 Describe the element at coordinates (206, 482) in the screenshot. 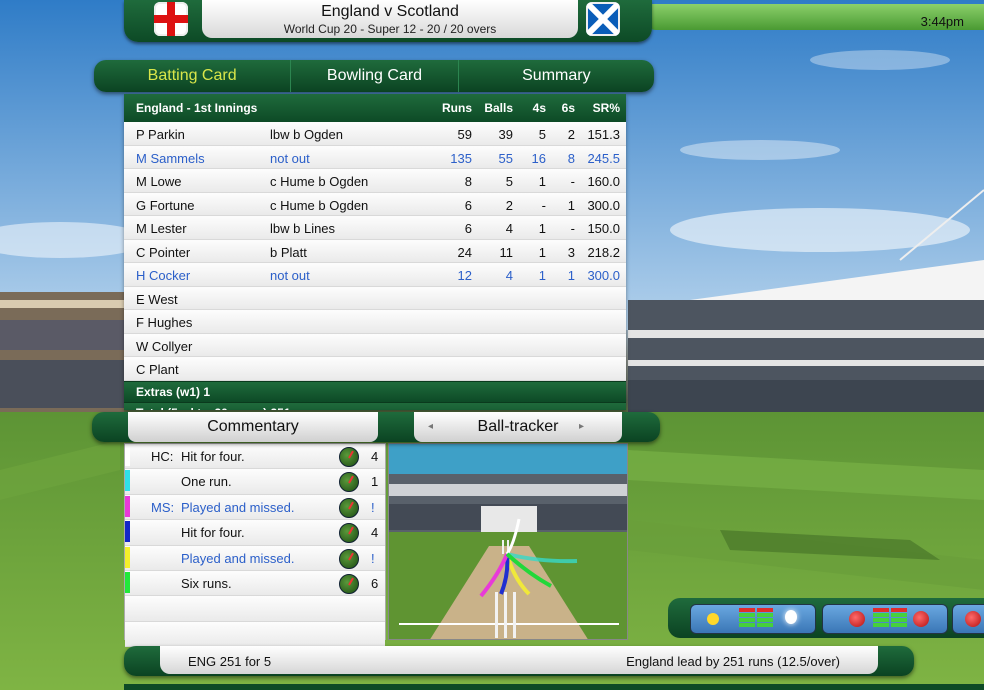

I see `commentary-text: One run.` at that location.